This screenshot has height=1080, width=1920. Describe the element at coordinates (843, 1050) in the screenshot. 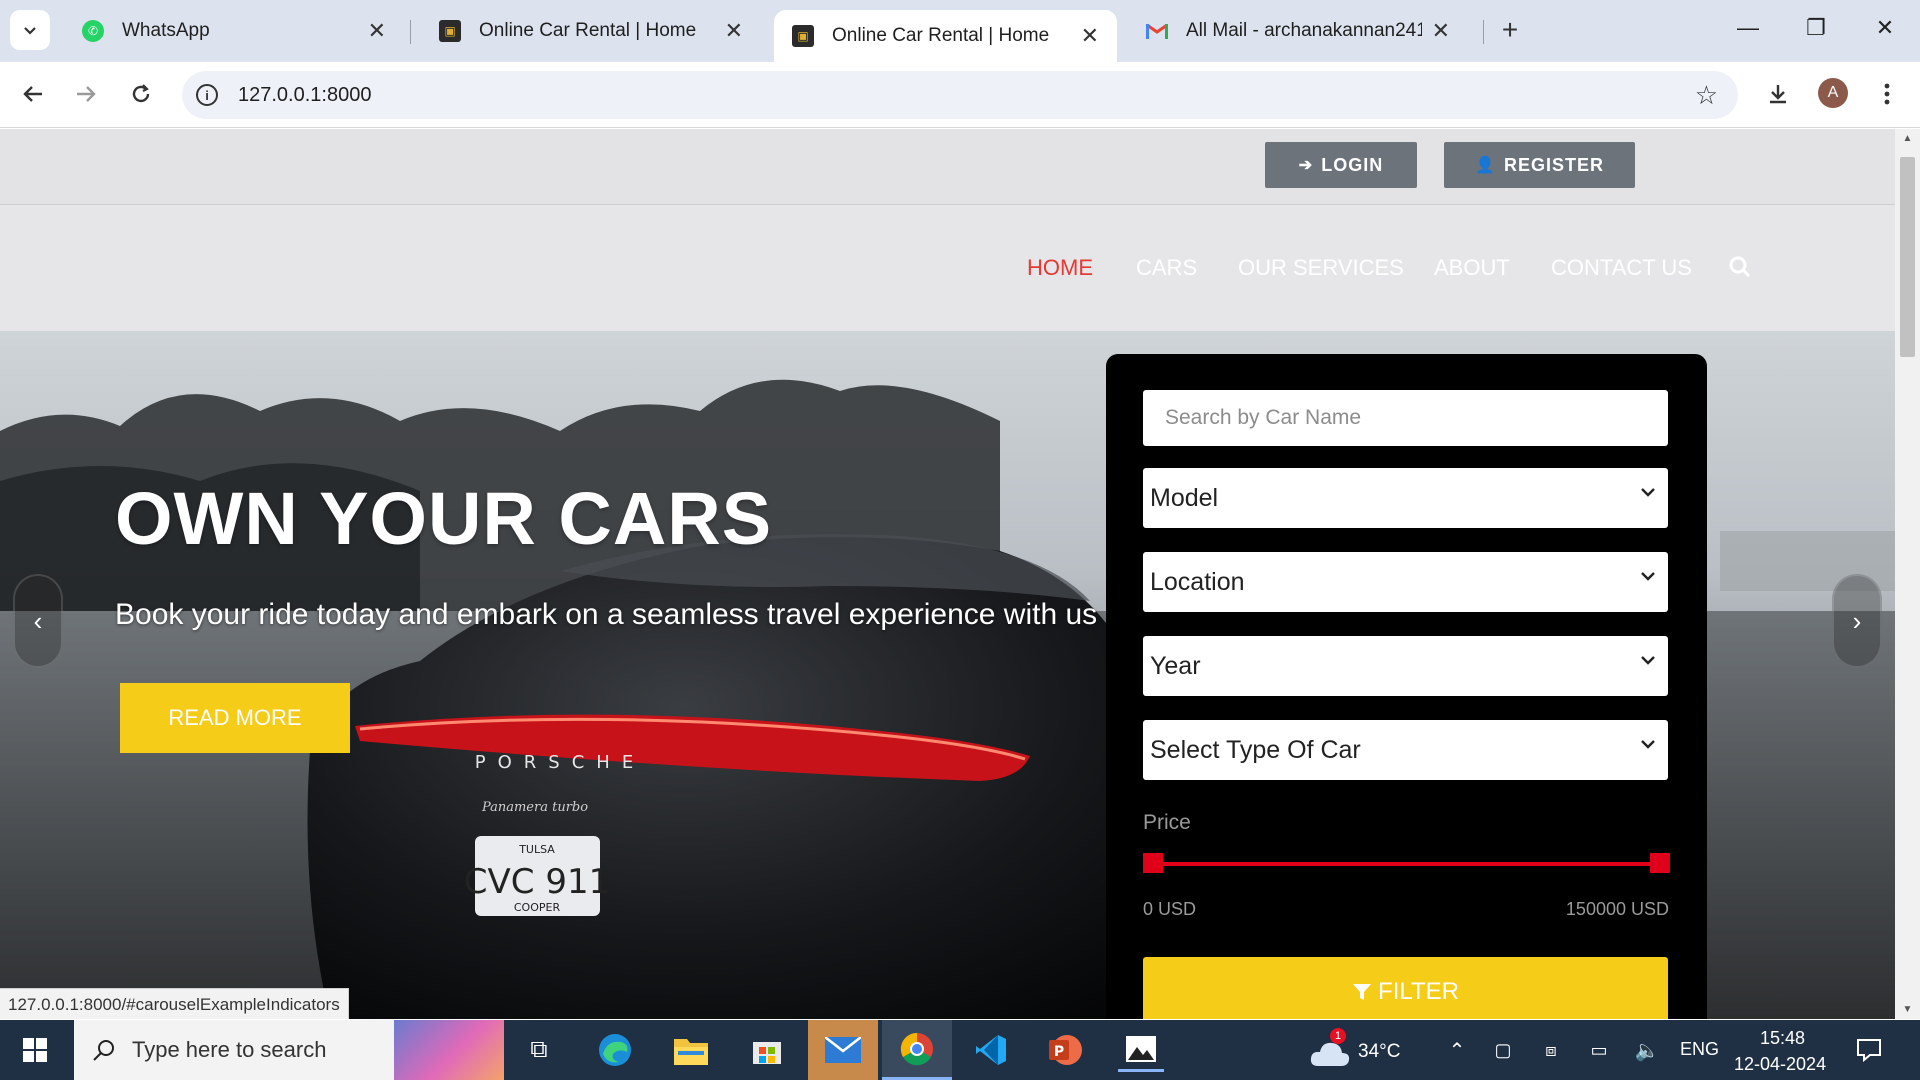

I see `mail-icon` at that location.